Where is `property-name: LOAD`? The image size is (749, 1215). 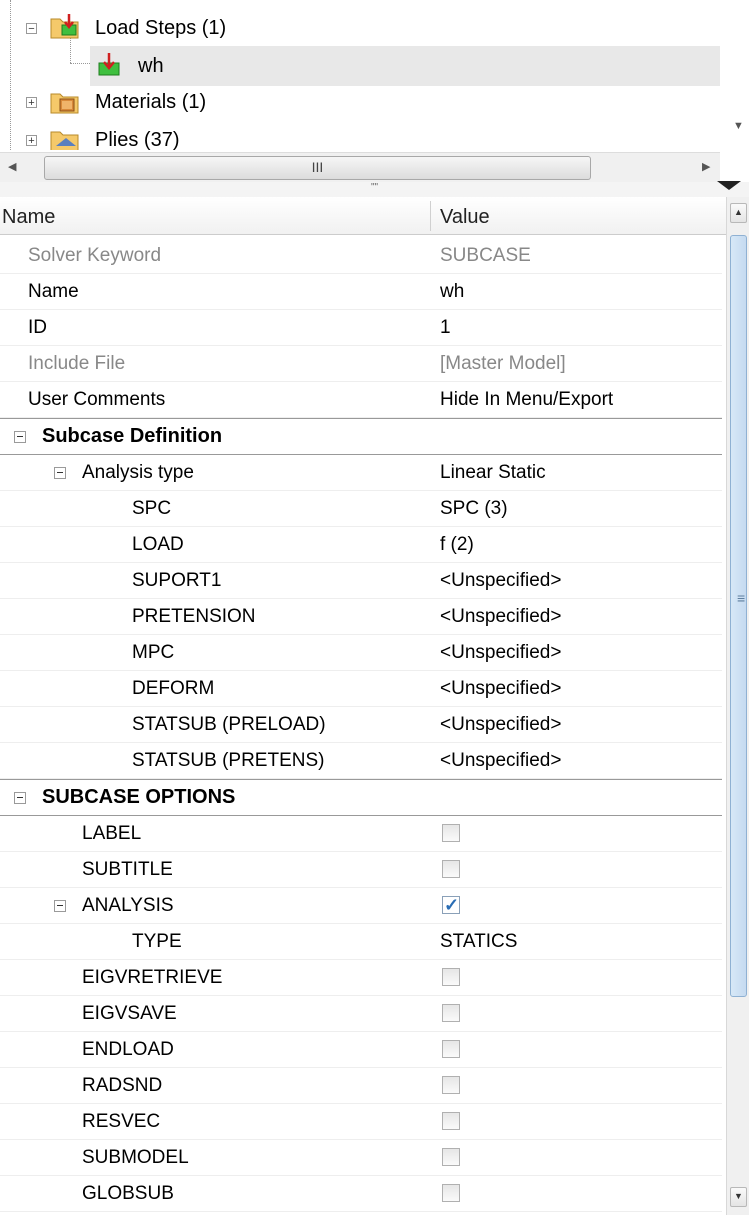 property-name: LOAD is located at coordinates (158, 544).